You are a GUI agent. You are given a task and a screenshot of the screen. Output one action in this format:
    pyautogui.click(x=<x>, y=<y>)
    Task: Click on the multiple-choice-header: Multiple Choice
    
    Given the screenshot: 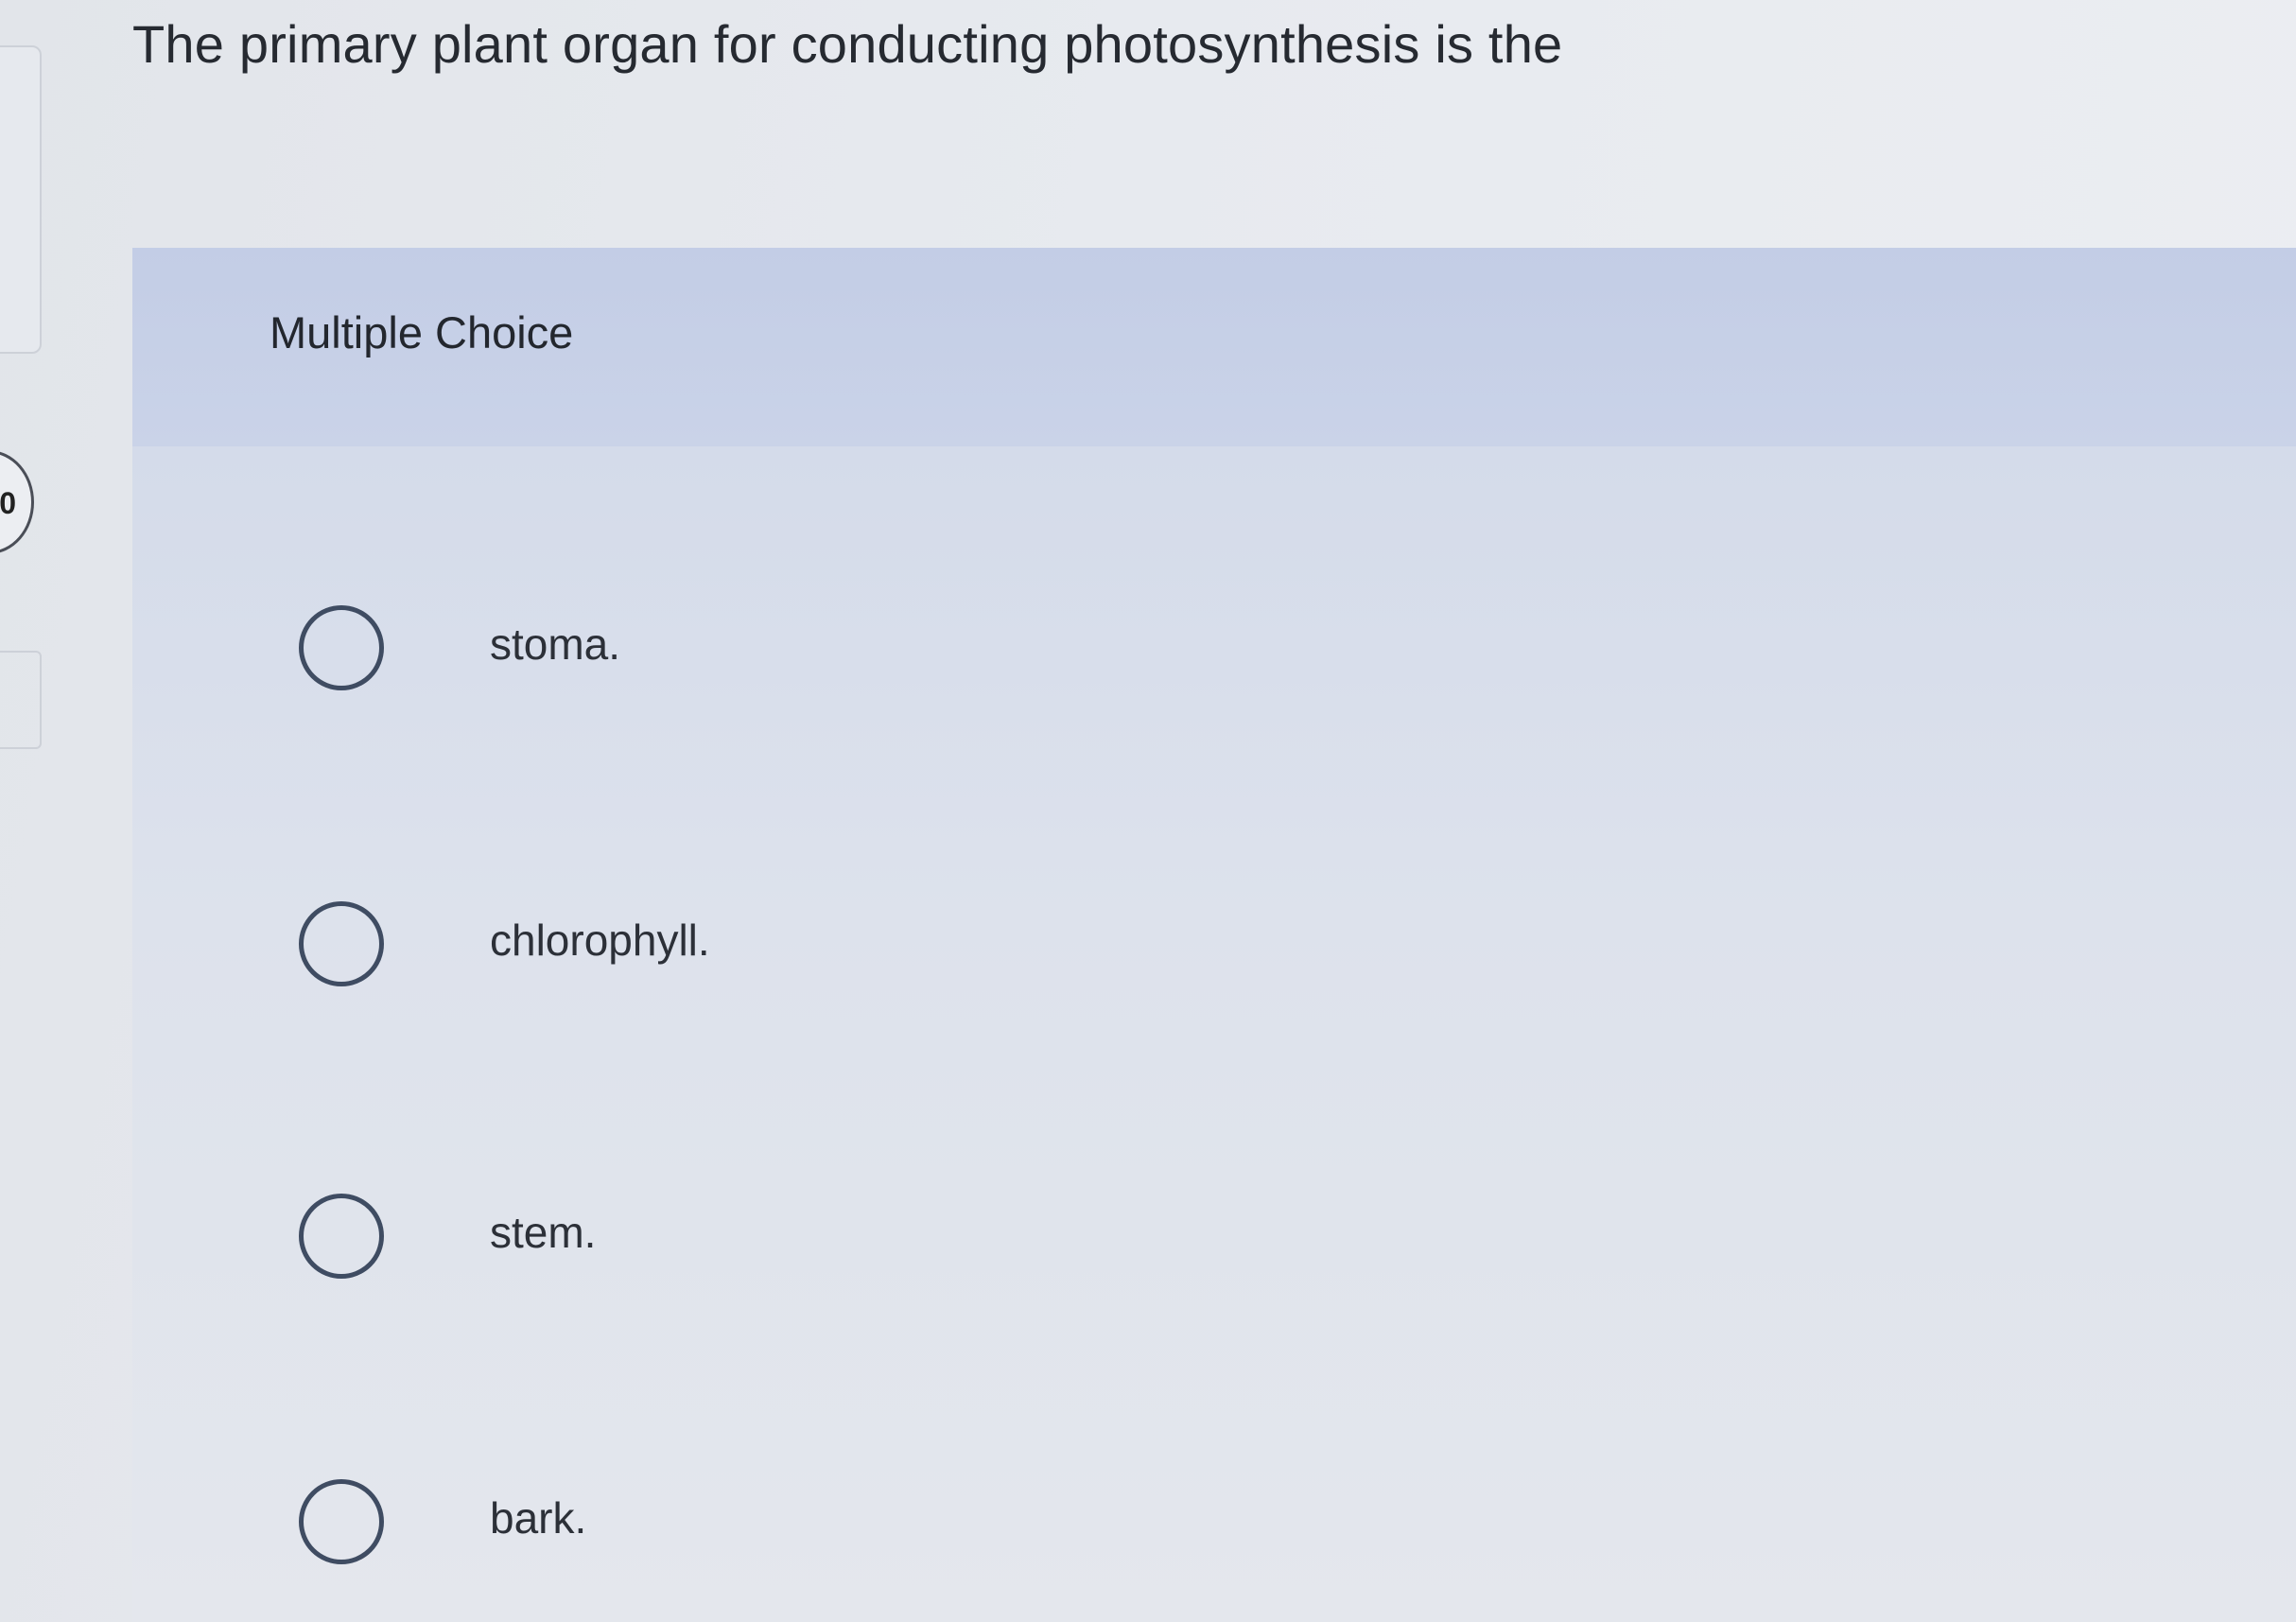 What is the action you would take?
    pyautogui.click(x=1214, y=347)
    